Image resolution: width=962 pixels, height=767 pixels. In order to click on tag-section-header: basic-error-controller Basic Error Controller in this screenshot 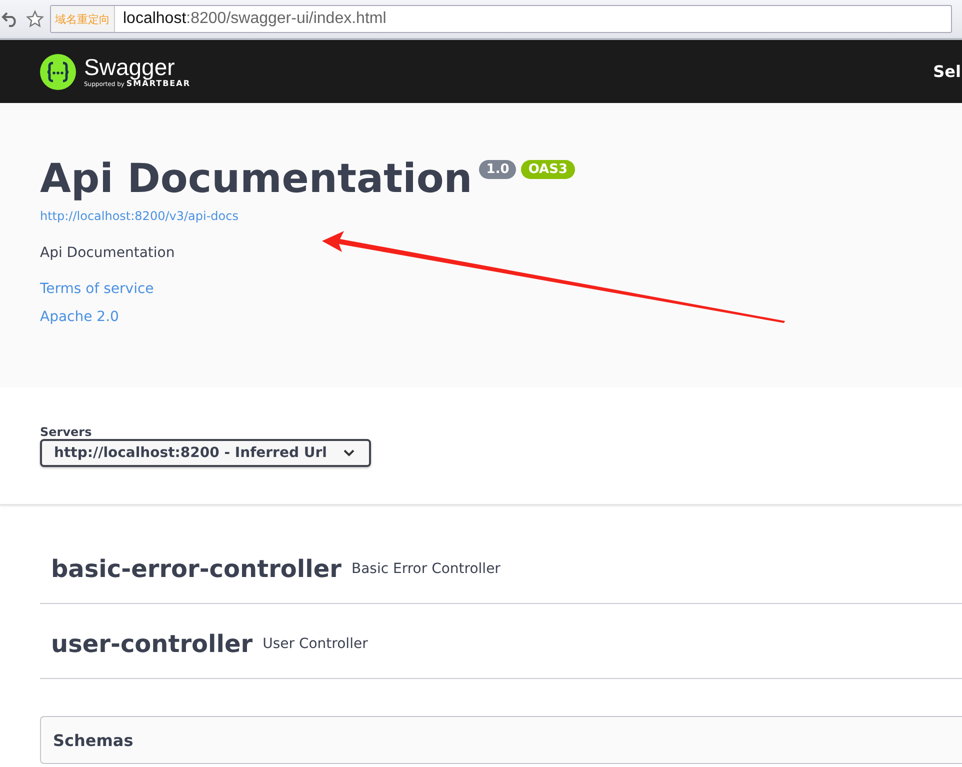, I will do `click(501, 566)`.